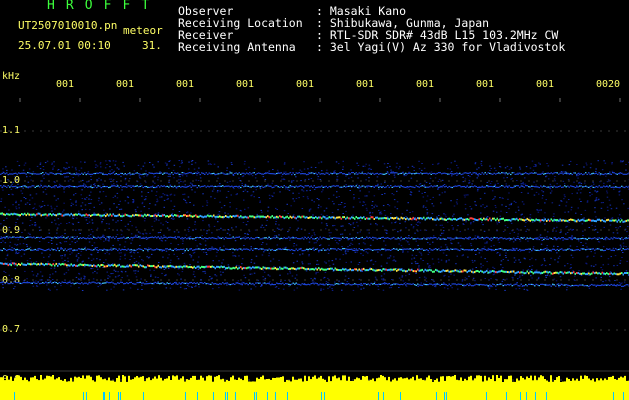  Describe the element at coordinates (11, 76) in the screenshot. I see `frequency-unit-label: kHz` at that location.